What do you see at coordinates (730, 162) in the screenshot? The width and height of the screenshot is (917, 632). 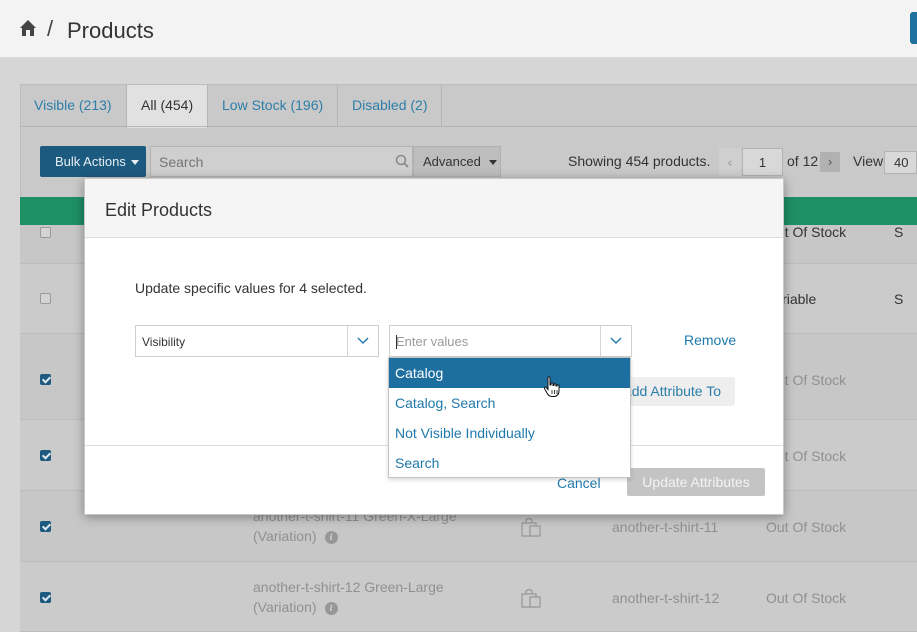 I see `previous-page-button: ‹` at bounding box center [730, 162].